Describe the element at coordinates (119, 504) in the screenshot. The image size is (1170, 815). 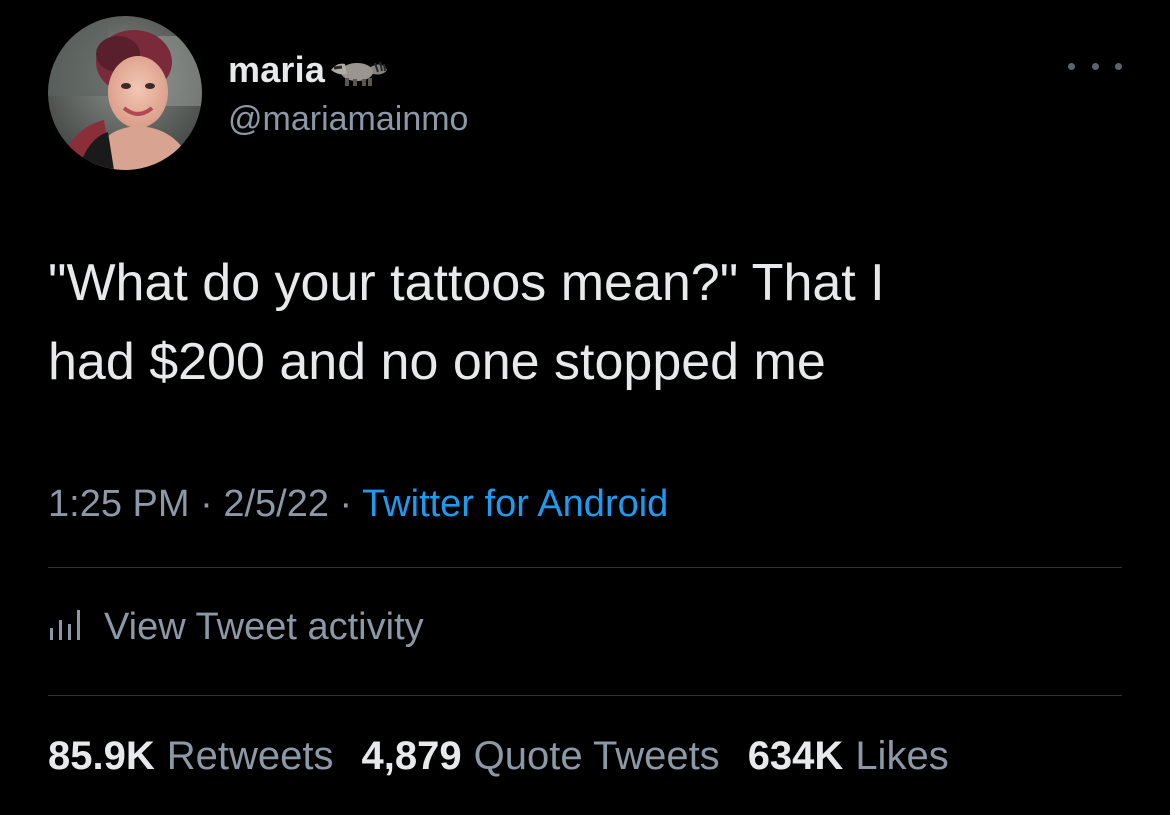
I see `tweet-time: 1:25 PM` at that location.